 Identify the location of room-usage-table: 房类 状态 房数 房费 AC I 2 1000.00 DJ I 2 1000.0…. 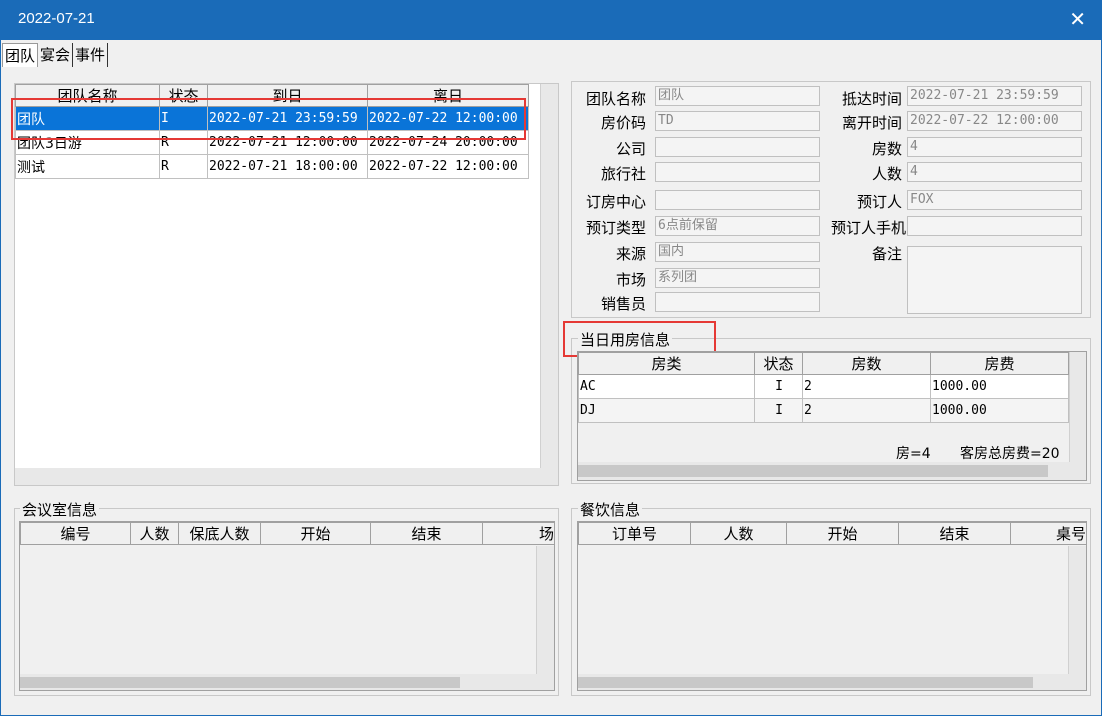
(823, 387).